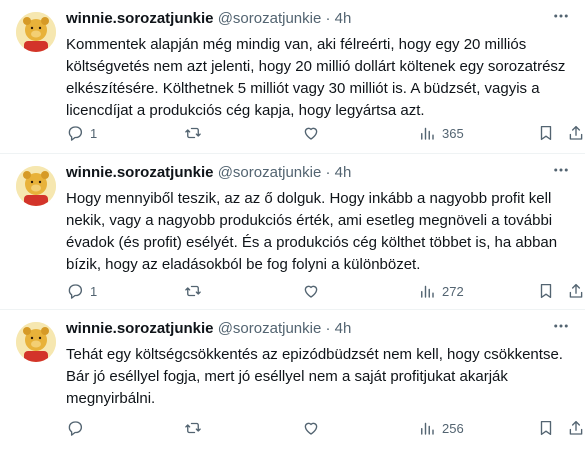 This screenshot has height=449, width=585. Describe the element at coordinates (453, 291) in the screenshot. I see `views-count: 272` at that location.